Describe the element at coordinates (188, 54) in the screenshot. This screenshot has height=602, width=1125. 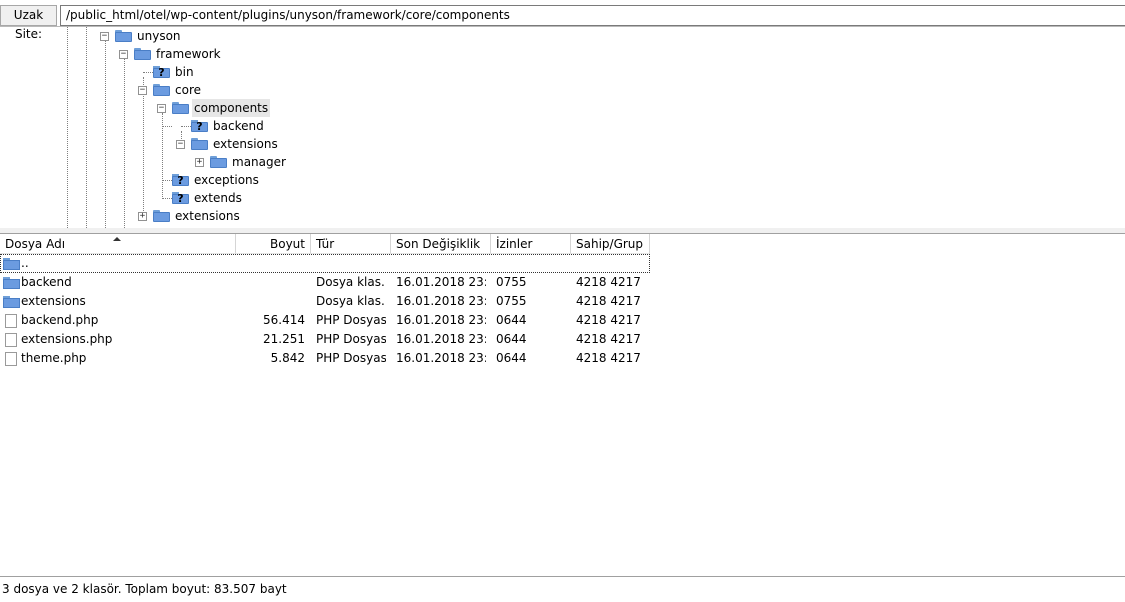
I see `tree-node-label: framework` at that location.